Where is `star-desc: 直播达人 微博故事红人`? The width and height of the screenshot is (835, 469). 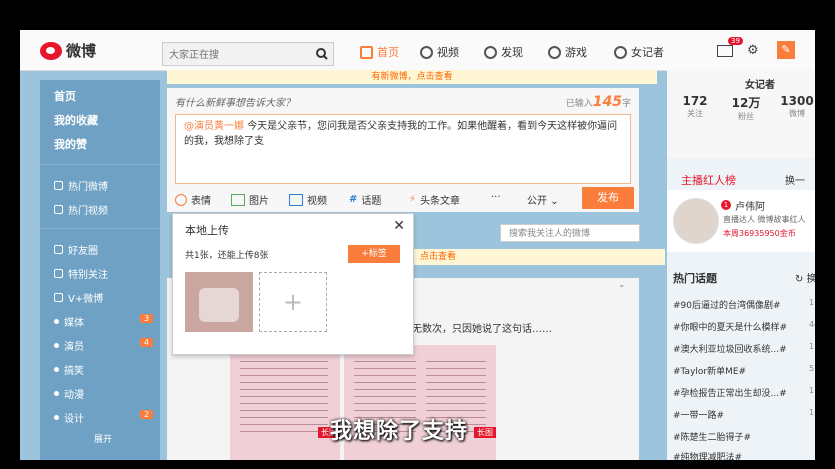
star-desc: 直播达人 微博故事红人 is located at coordinates (764, 219).